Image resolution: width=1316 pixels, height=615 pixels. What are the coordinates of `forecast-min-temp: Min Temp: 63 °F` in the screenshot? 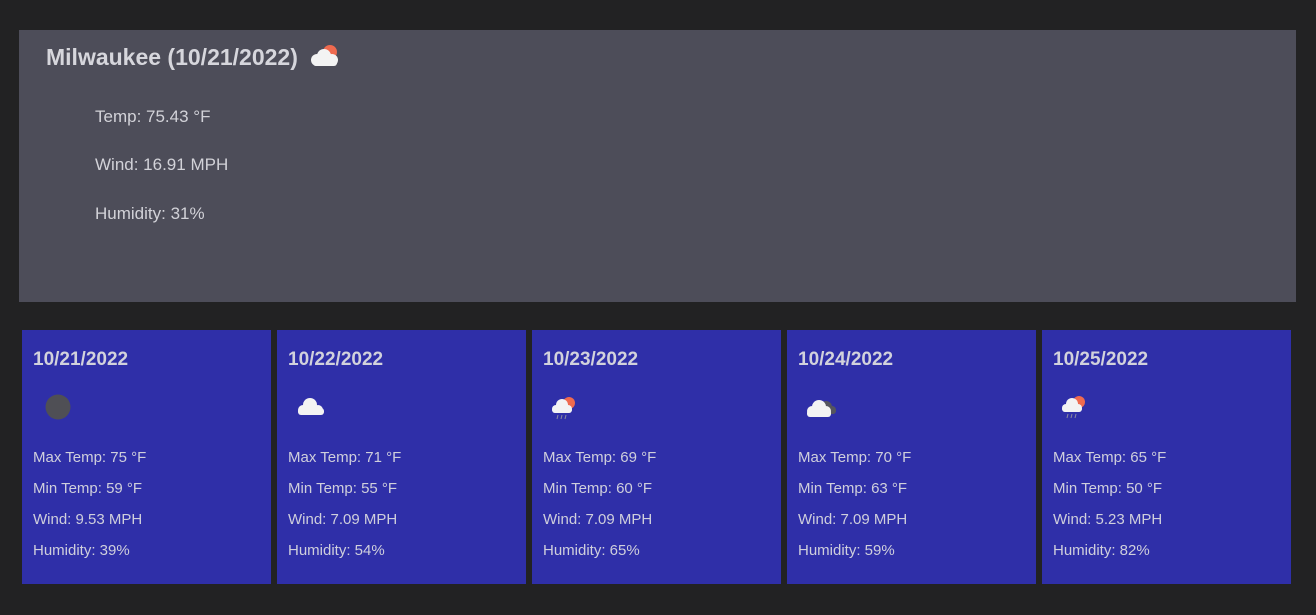 It's located at (853, 488).